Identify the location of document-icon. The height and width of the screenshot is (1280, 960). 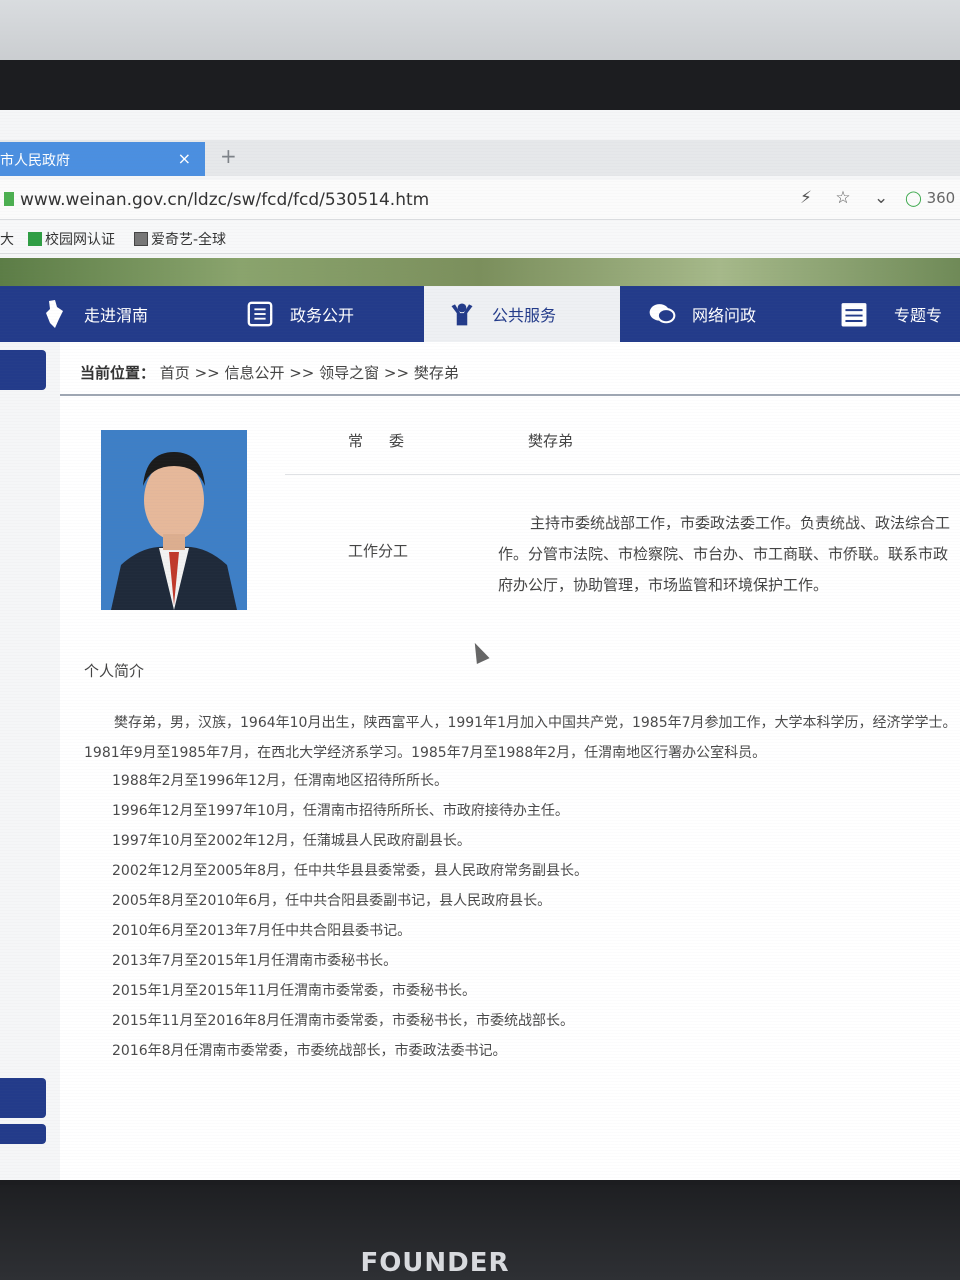
(260, 314).